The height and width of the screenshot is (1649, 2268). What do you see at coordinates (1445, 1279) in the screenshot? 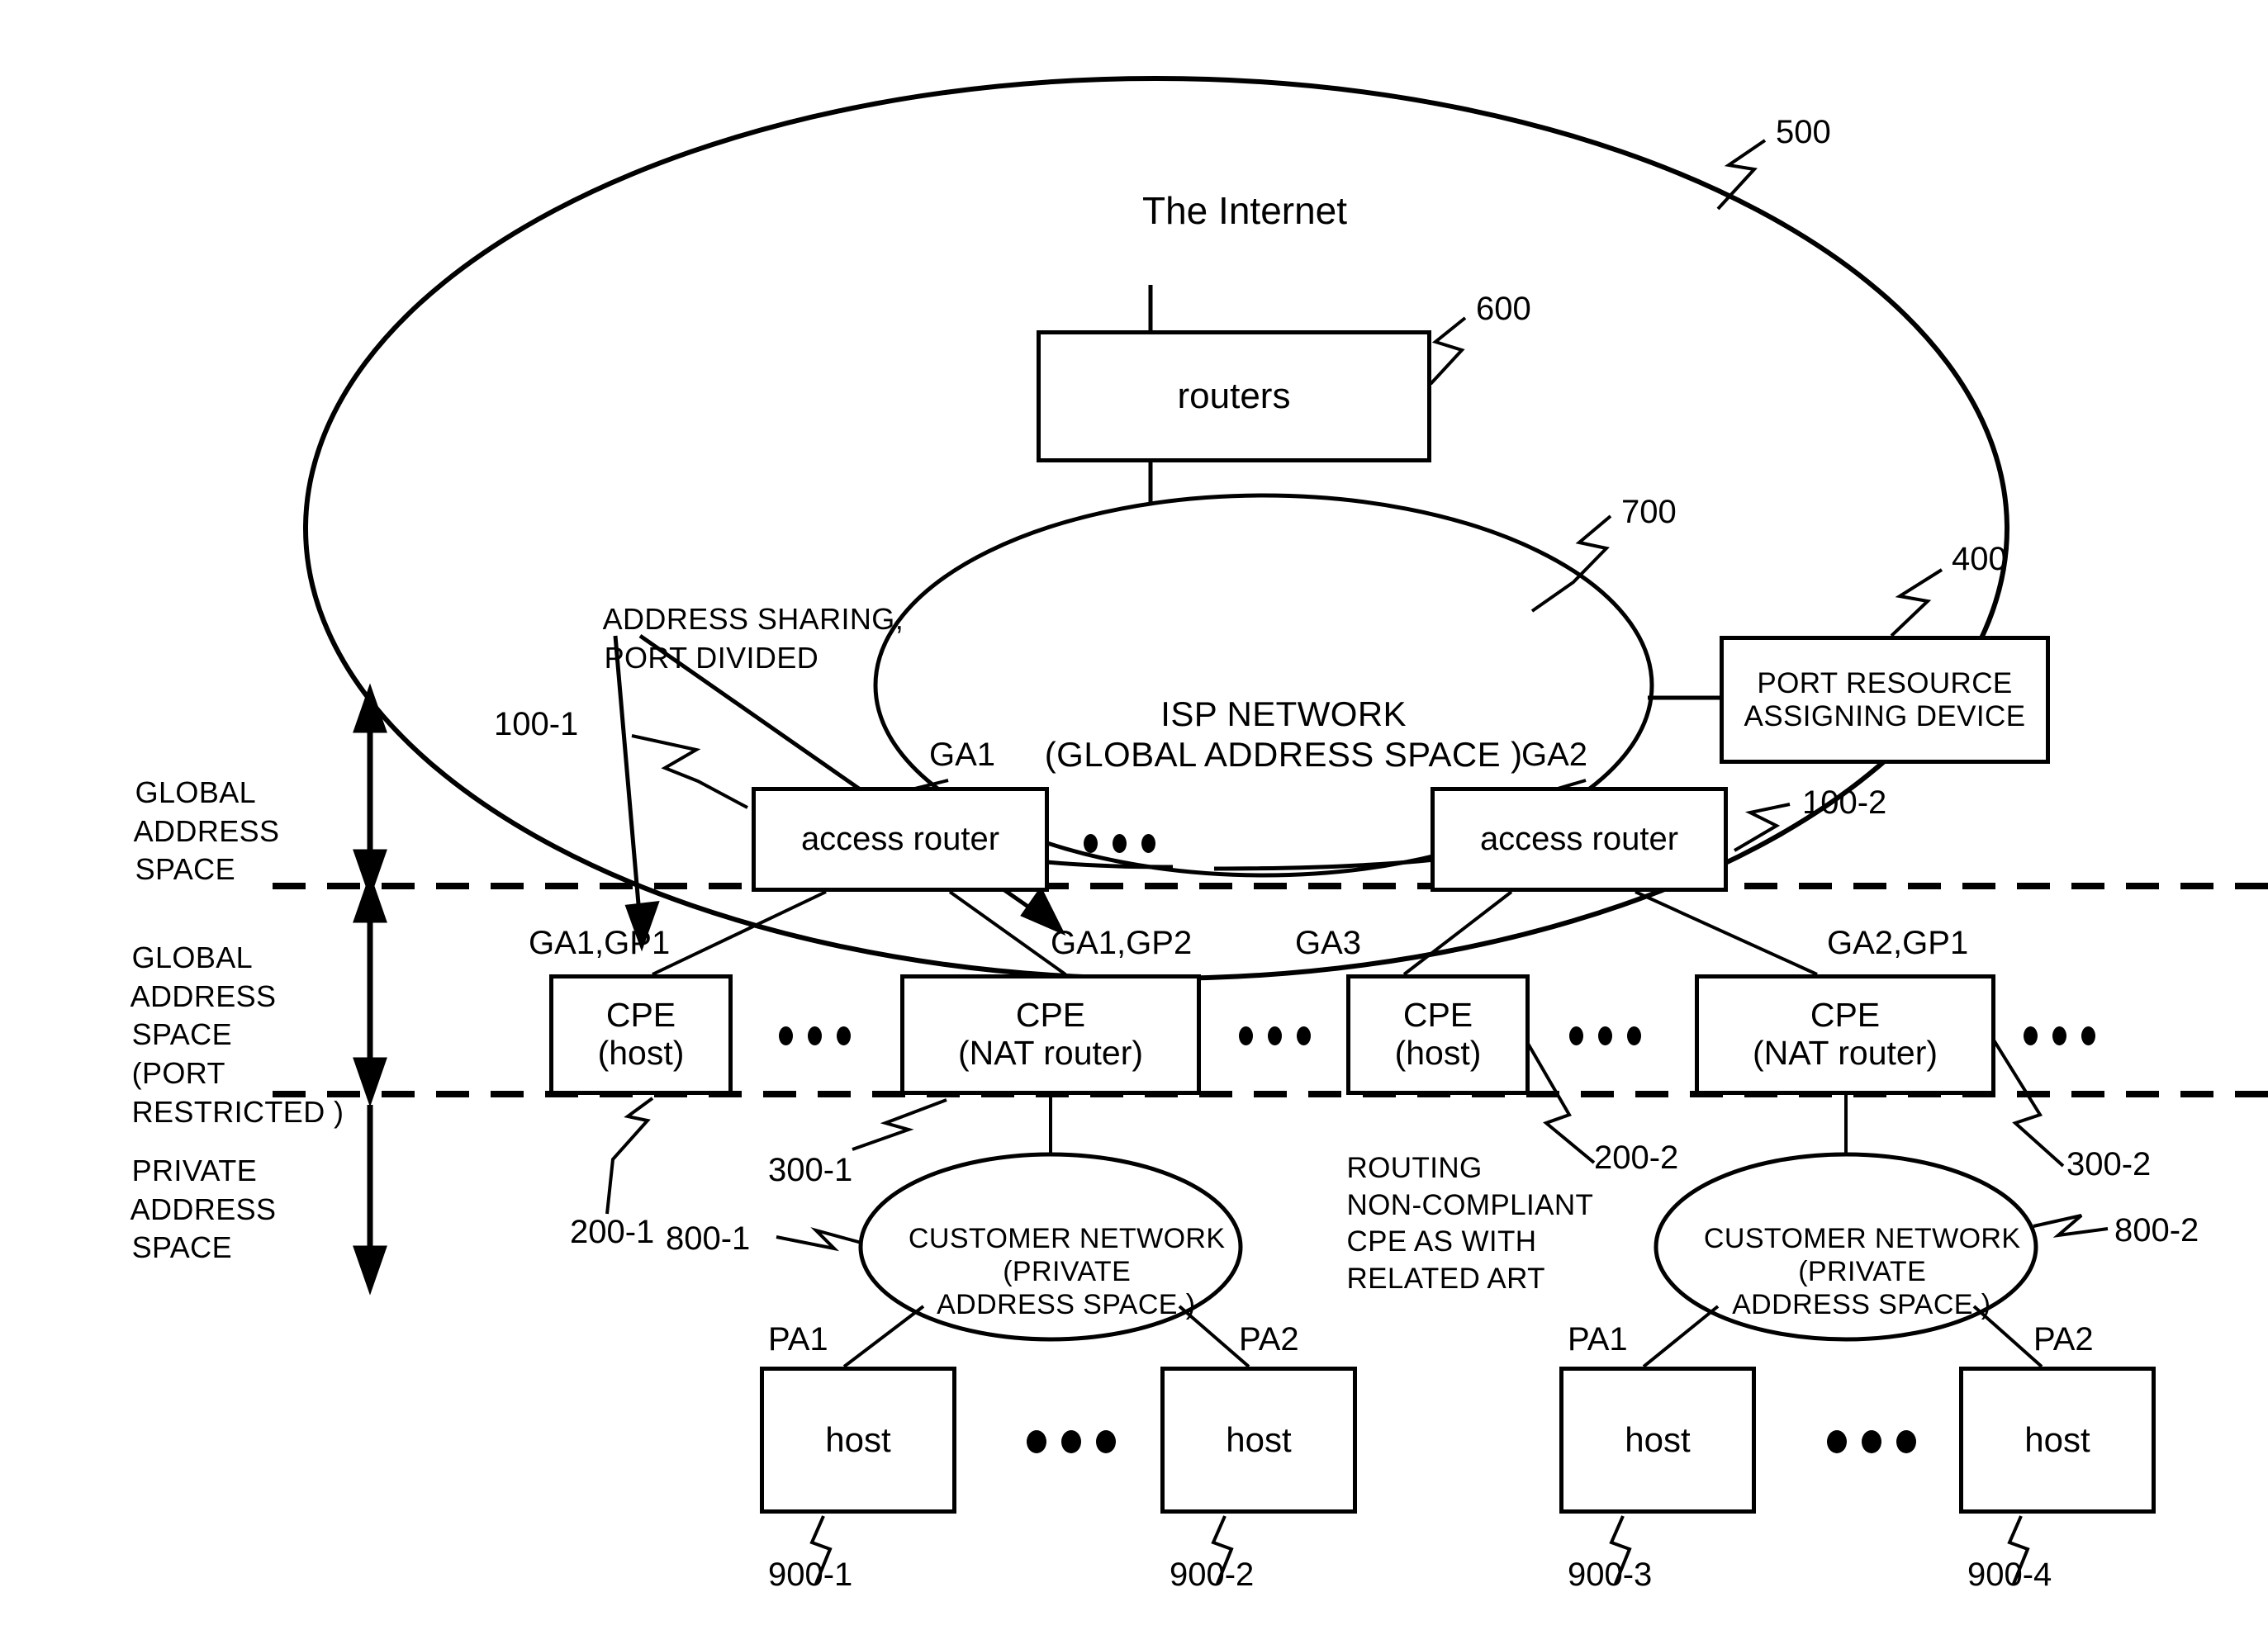
I see `annotation-routing-line4: RELATED ART` at bounding box center [1445, 1279].